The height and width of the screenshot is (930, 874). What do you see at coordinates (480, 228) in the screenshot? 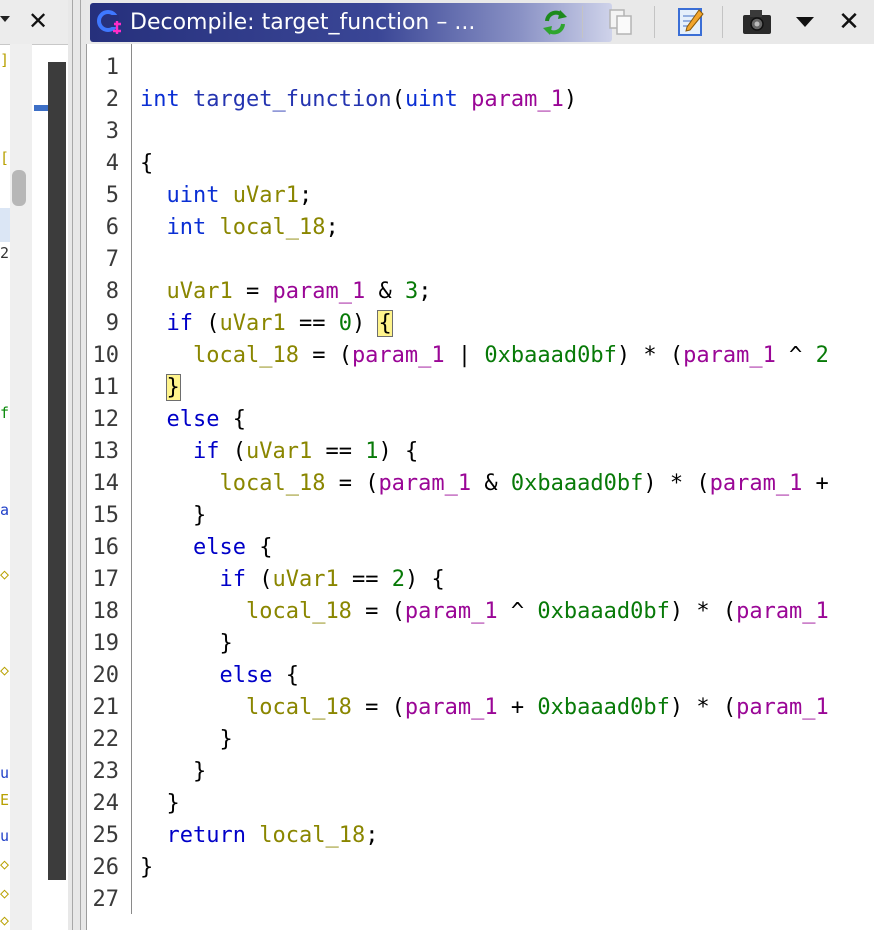
I see `code-line: 6 int local_18;` at bounding box center [480, 228].